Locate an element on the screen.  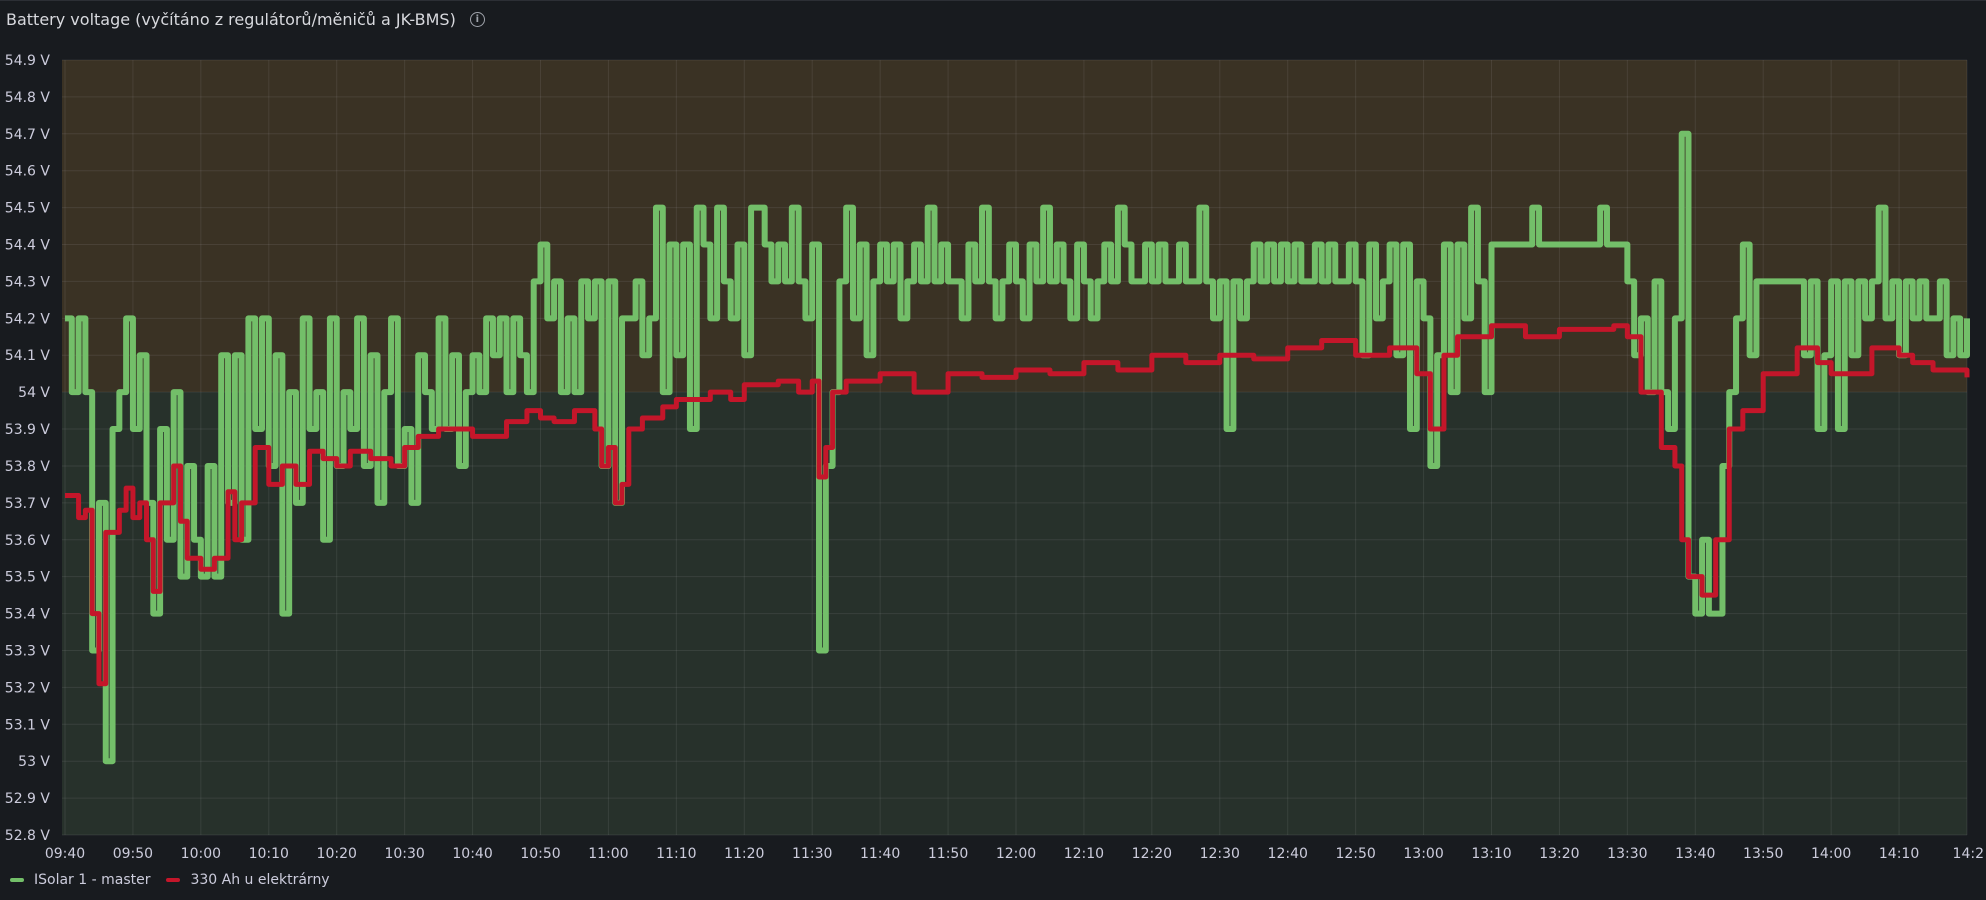
x-tick-label: 14:10 is located at coordinates (1899, 854).